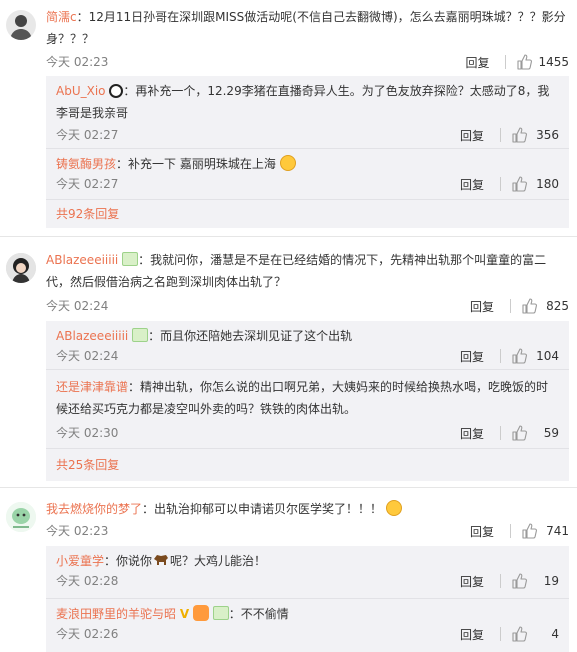 Image resolution: width=577 pixels, height=652 pixels. What do you see at coordinates (307, 214) in the screenshot?
I see `more-replies: 共92条回复` at bounding box center [307, 214].